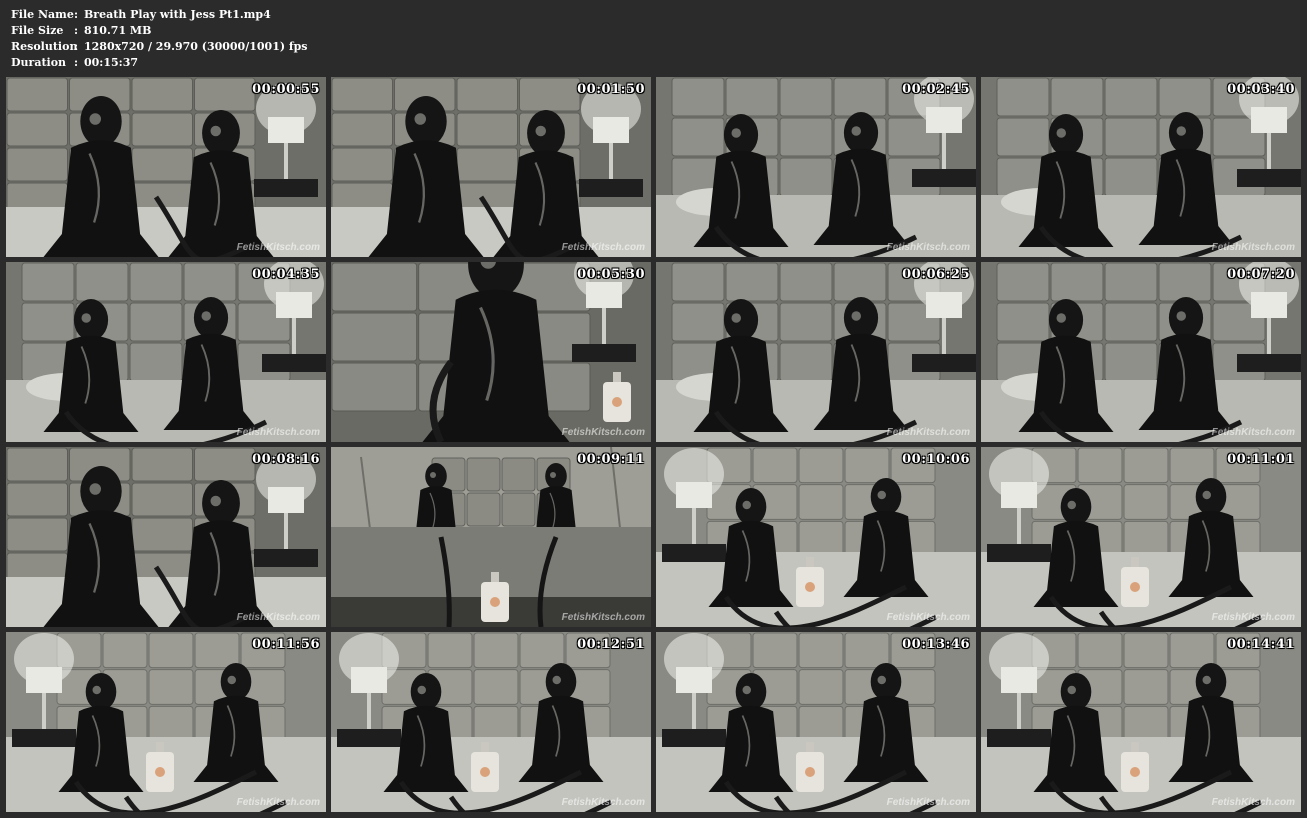 This screenshot has width=1307, height=818. I want to click on thumbnail-00-03-40: 00:03:40 FetishKitsch.com, so click(1141, 167).